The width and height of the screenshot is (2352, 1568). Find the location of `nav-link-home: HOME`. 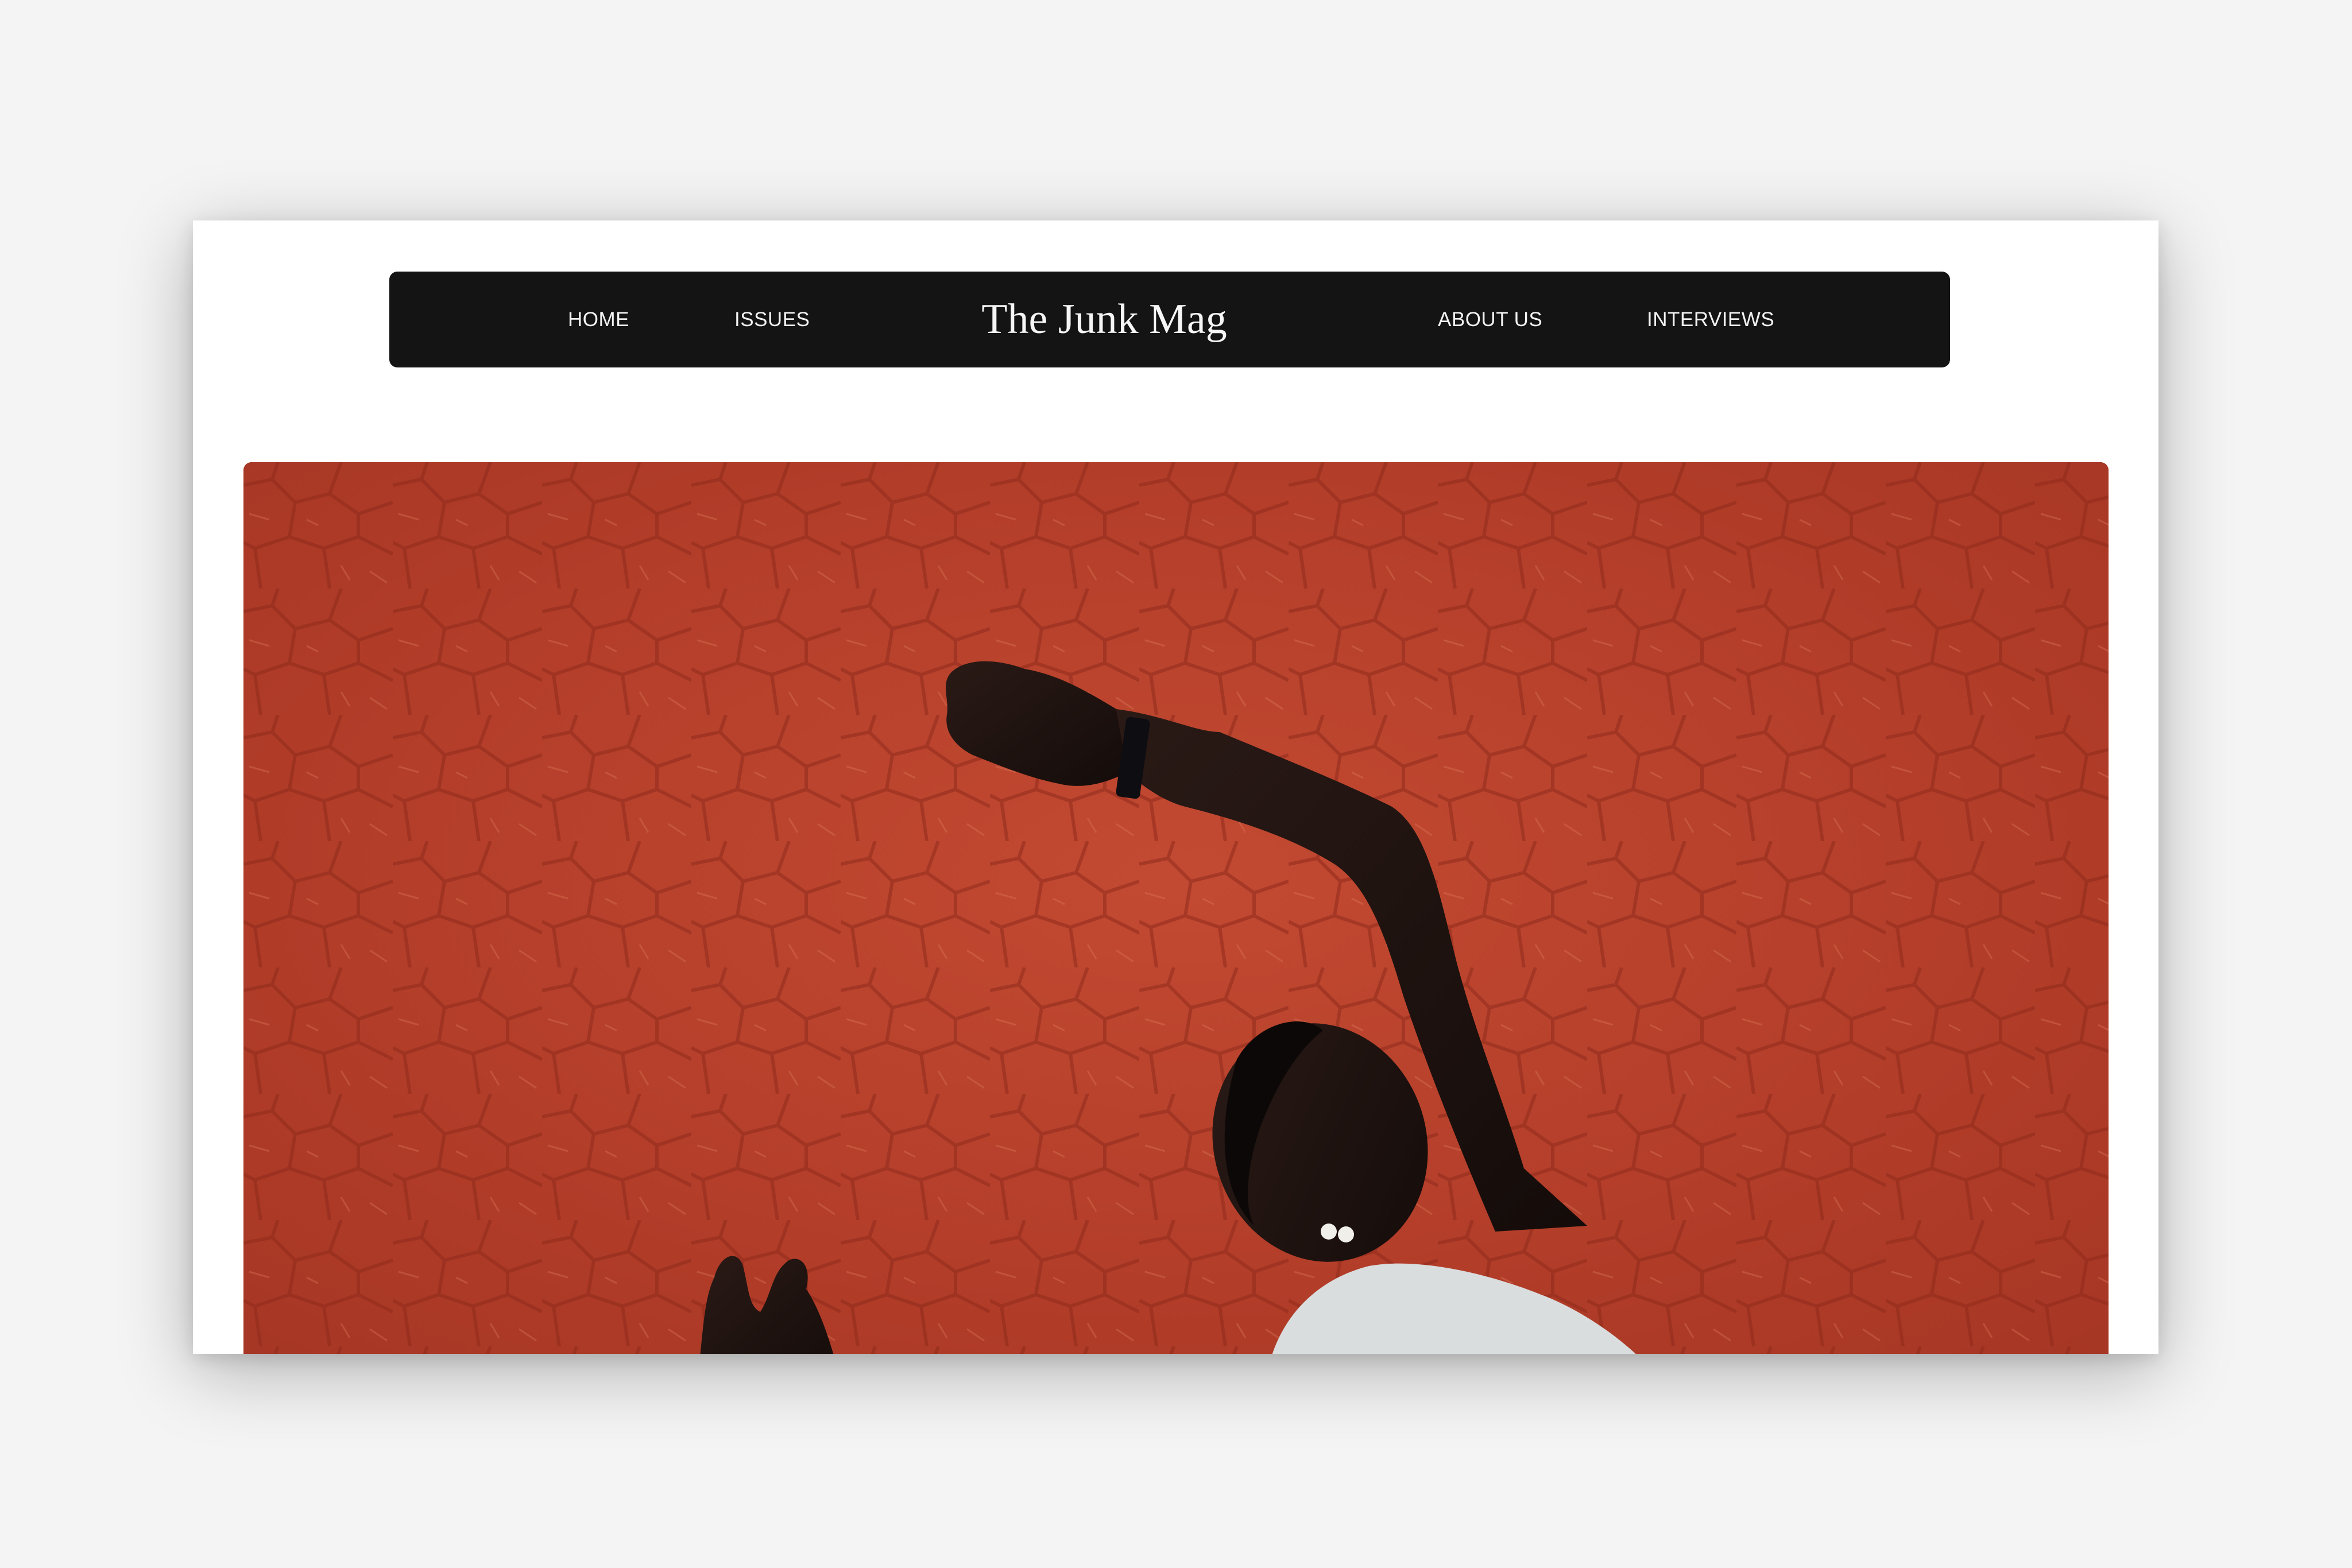

nav-link-home: HOME is located at coordinates (598, 319).